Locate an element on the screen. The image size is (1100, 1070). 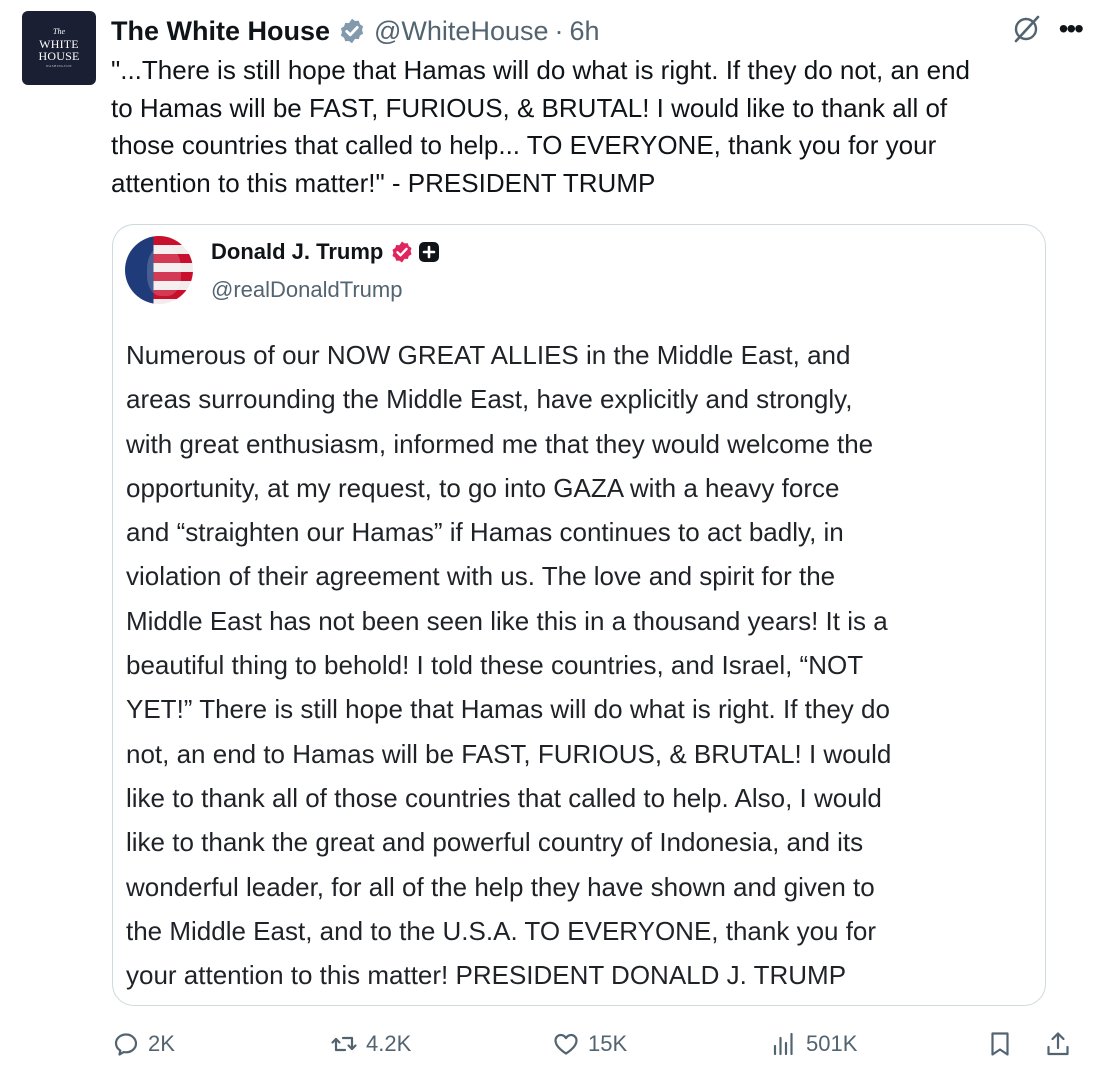
avatar-text-the: The is located at coordinates (59, 31).